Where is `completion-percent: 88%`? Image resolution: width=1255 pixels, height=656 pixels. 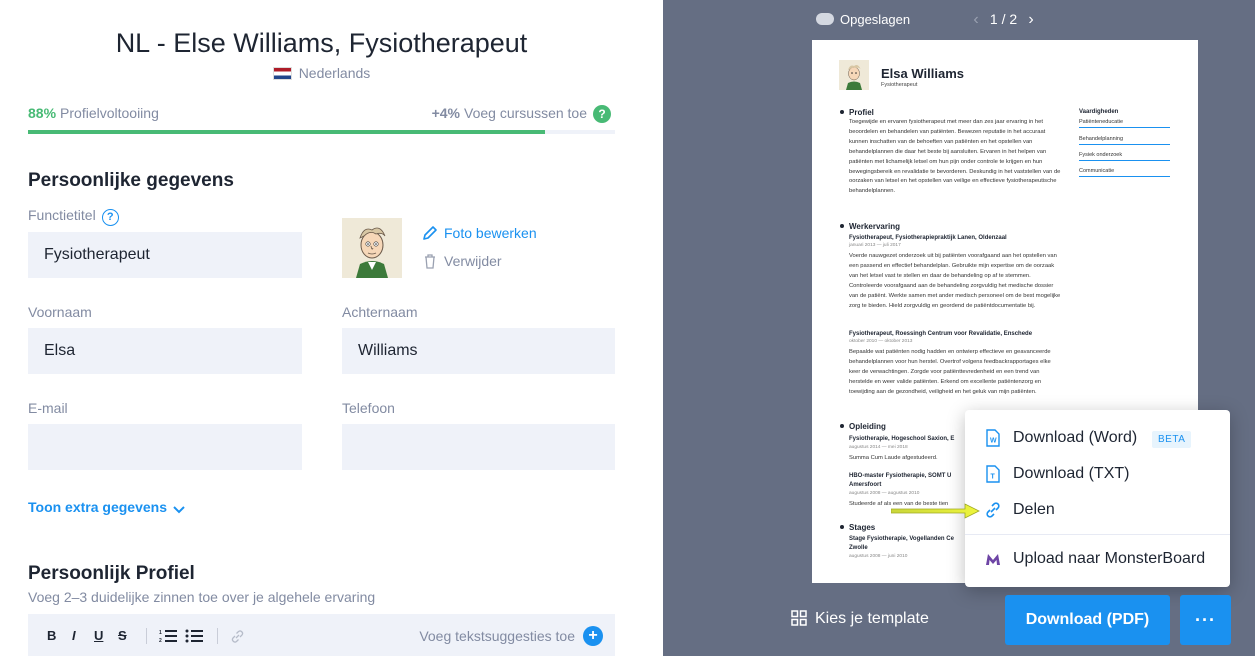
completion-percent: 88% is located at coordinates (42, 113).